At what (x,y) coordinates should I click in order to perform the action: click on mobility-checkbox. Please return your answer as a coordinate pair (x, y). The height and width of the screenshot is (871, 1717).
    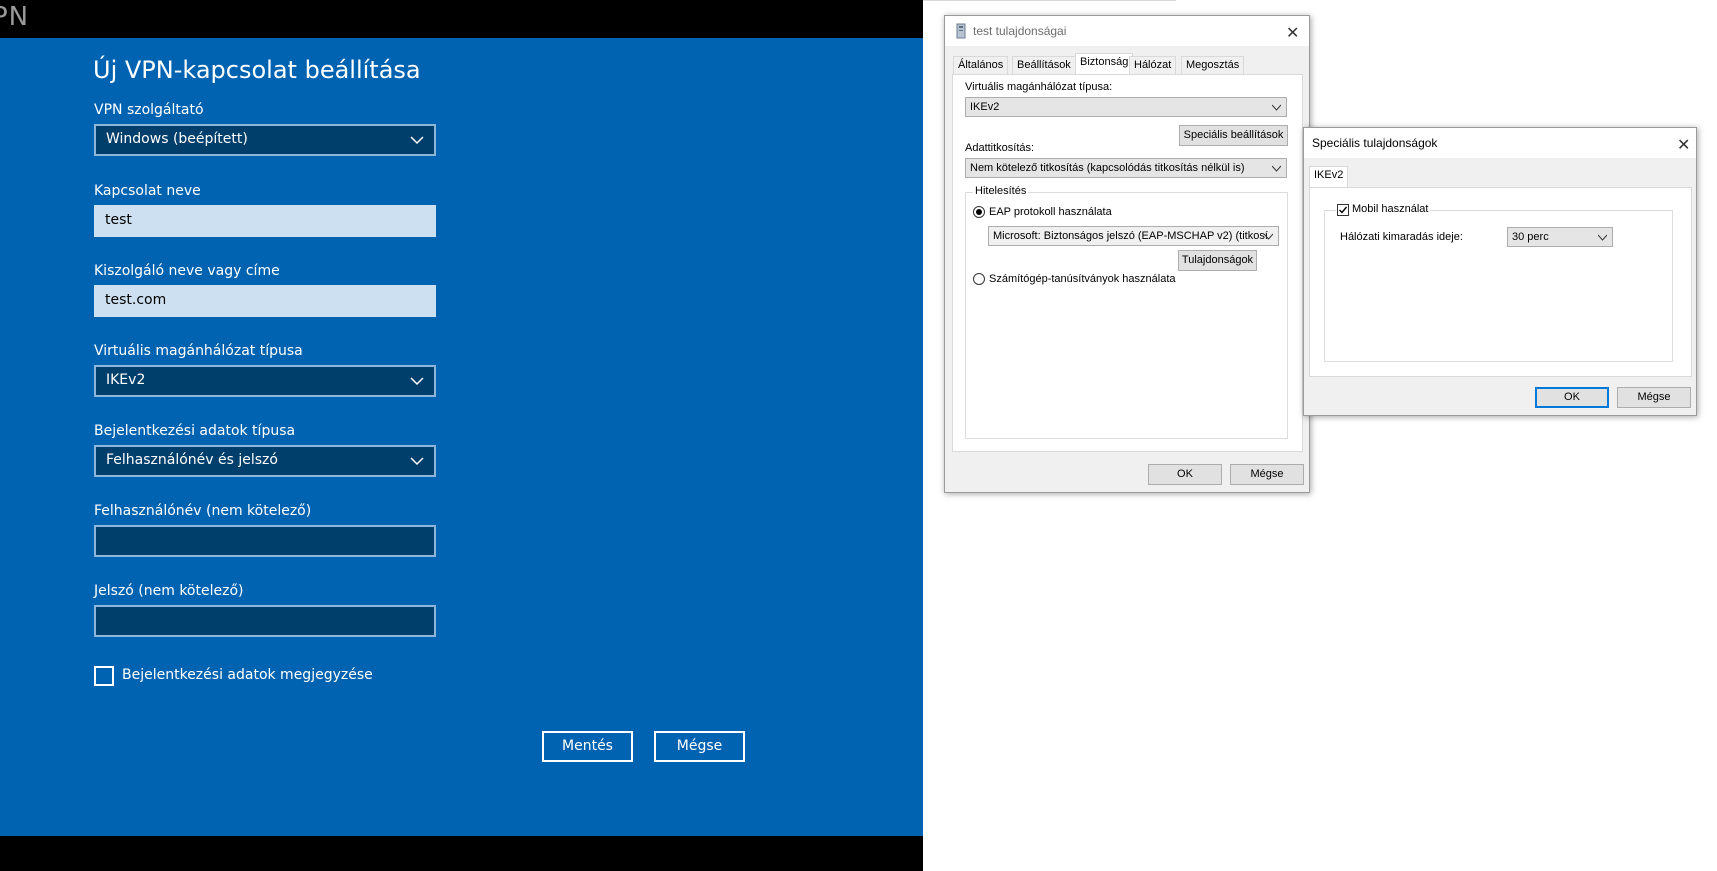
    Looking at the image, I should click on (1343, 210).